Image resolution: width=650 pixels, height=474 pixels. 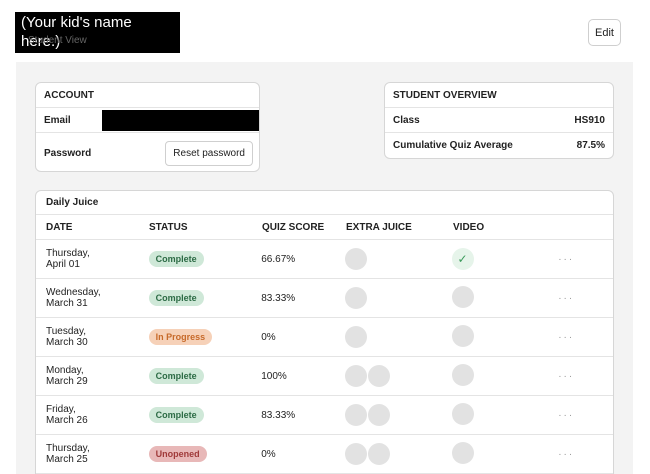 I want to click on class-row: Class HS910, so click(x=499, y=120).